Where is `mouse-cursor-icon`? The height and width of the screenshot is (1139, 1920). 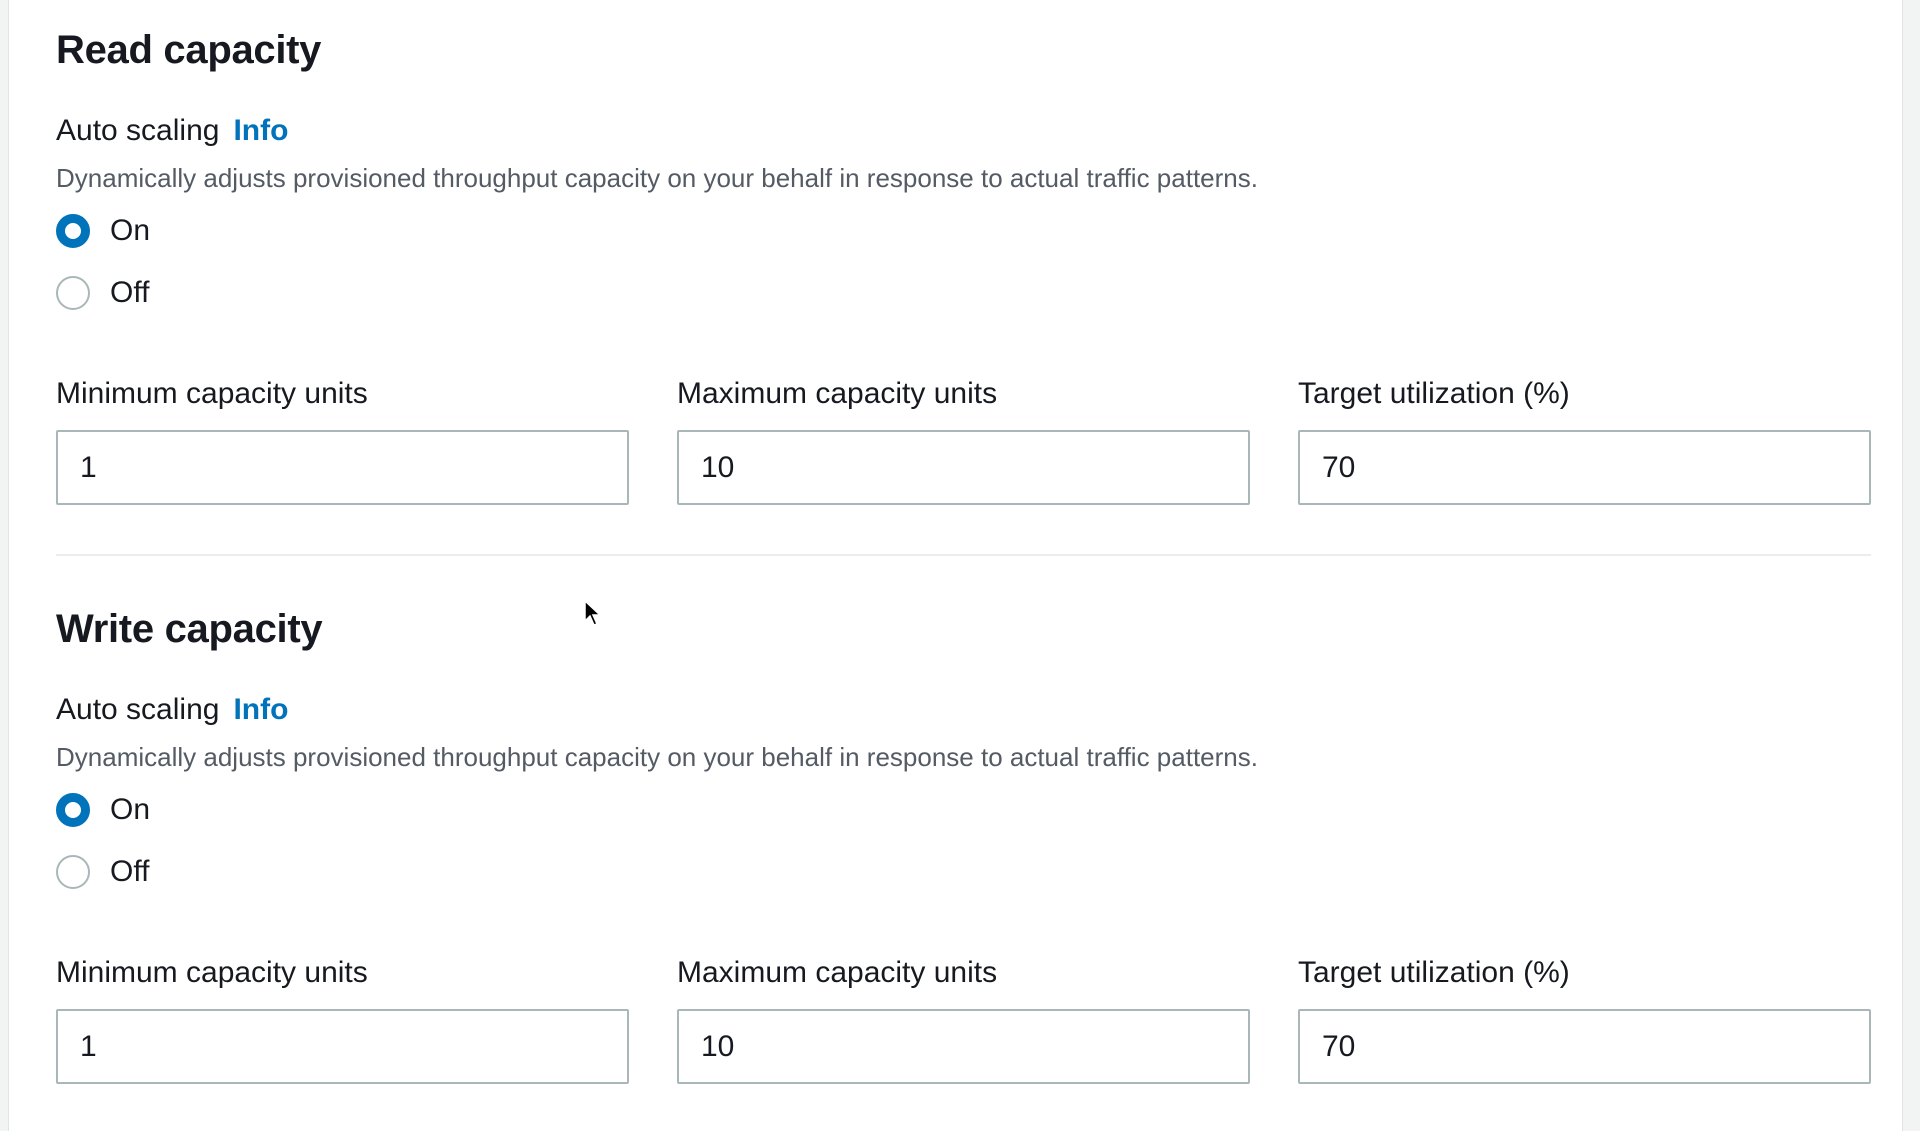 mouse-cursor-icon is located at coordinates (593, 613).